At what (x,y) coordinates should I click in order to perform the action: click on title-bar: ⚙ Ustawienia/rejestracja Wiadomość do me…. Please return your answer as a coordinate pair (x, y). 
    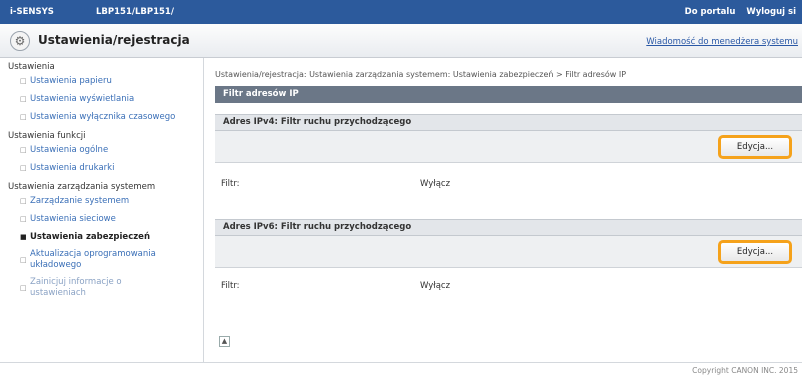
    Looking at the image, I should click on (401, 41).